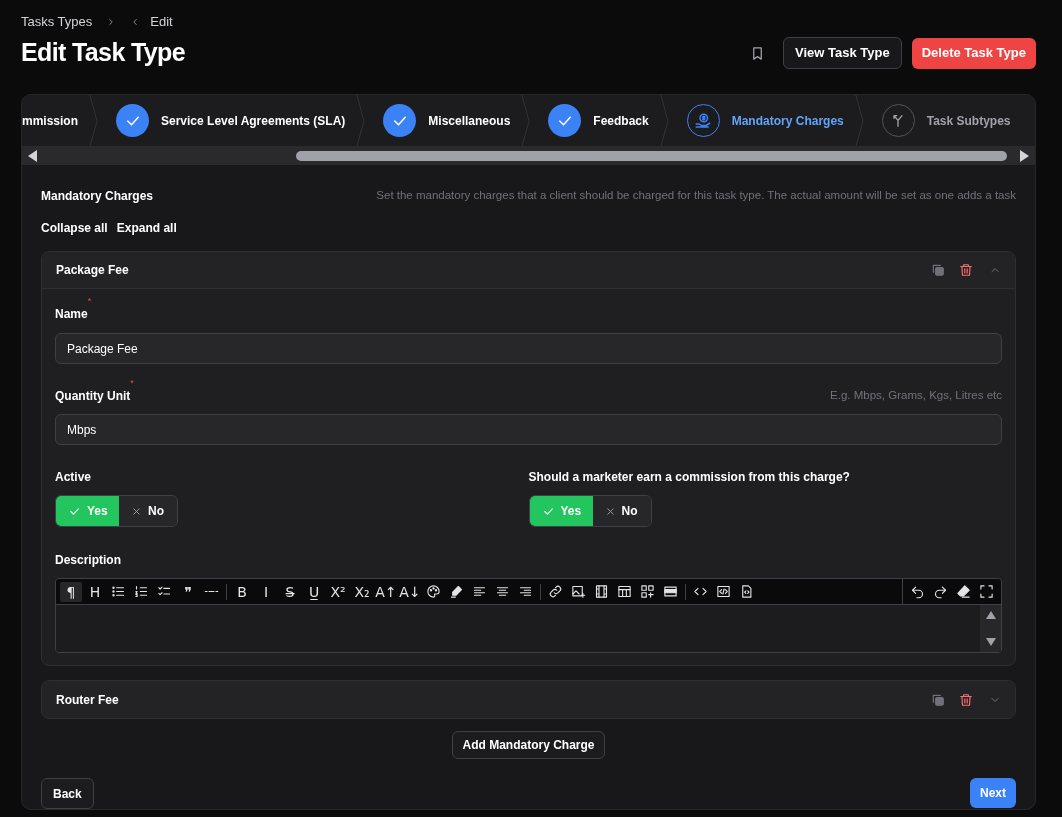 The width and height of the screenshot is (1062, 817). I want to click on undo-icon, so click(917, 591).